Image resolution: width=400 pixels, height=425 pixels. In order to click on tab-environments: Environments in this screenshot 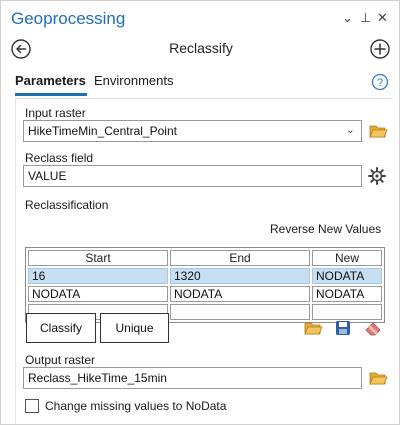, I will do `click(133, 80)`.